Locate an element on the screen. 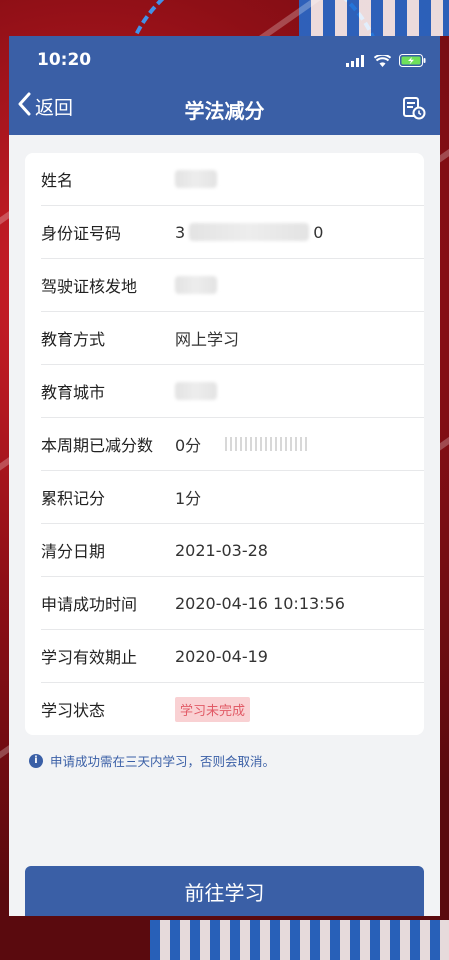  row-value: 2020-04-16 10:13:56 is located at coordinates (260, 603).